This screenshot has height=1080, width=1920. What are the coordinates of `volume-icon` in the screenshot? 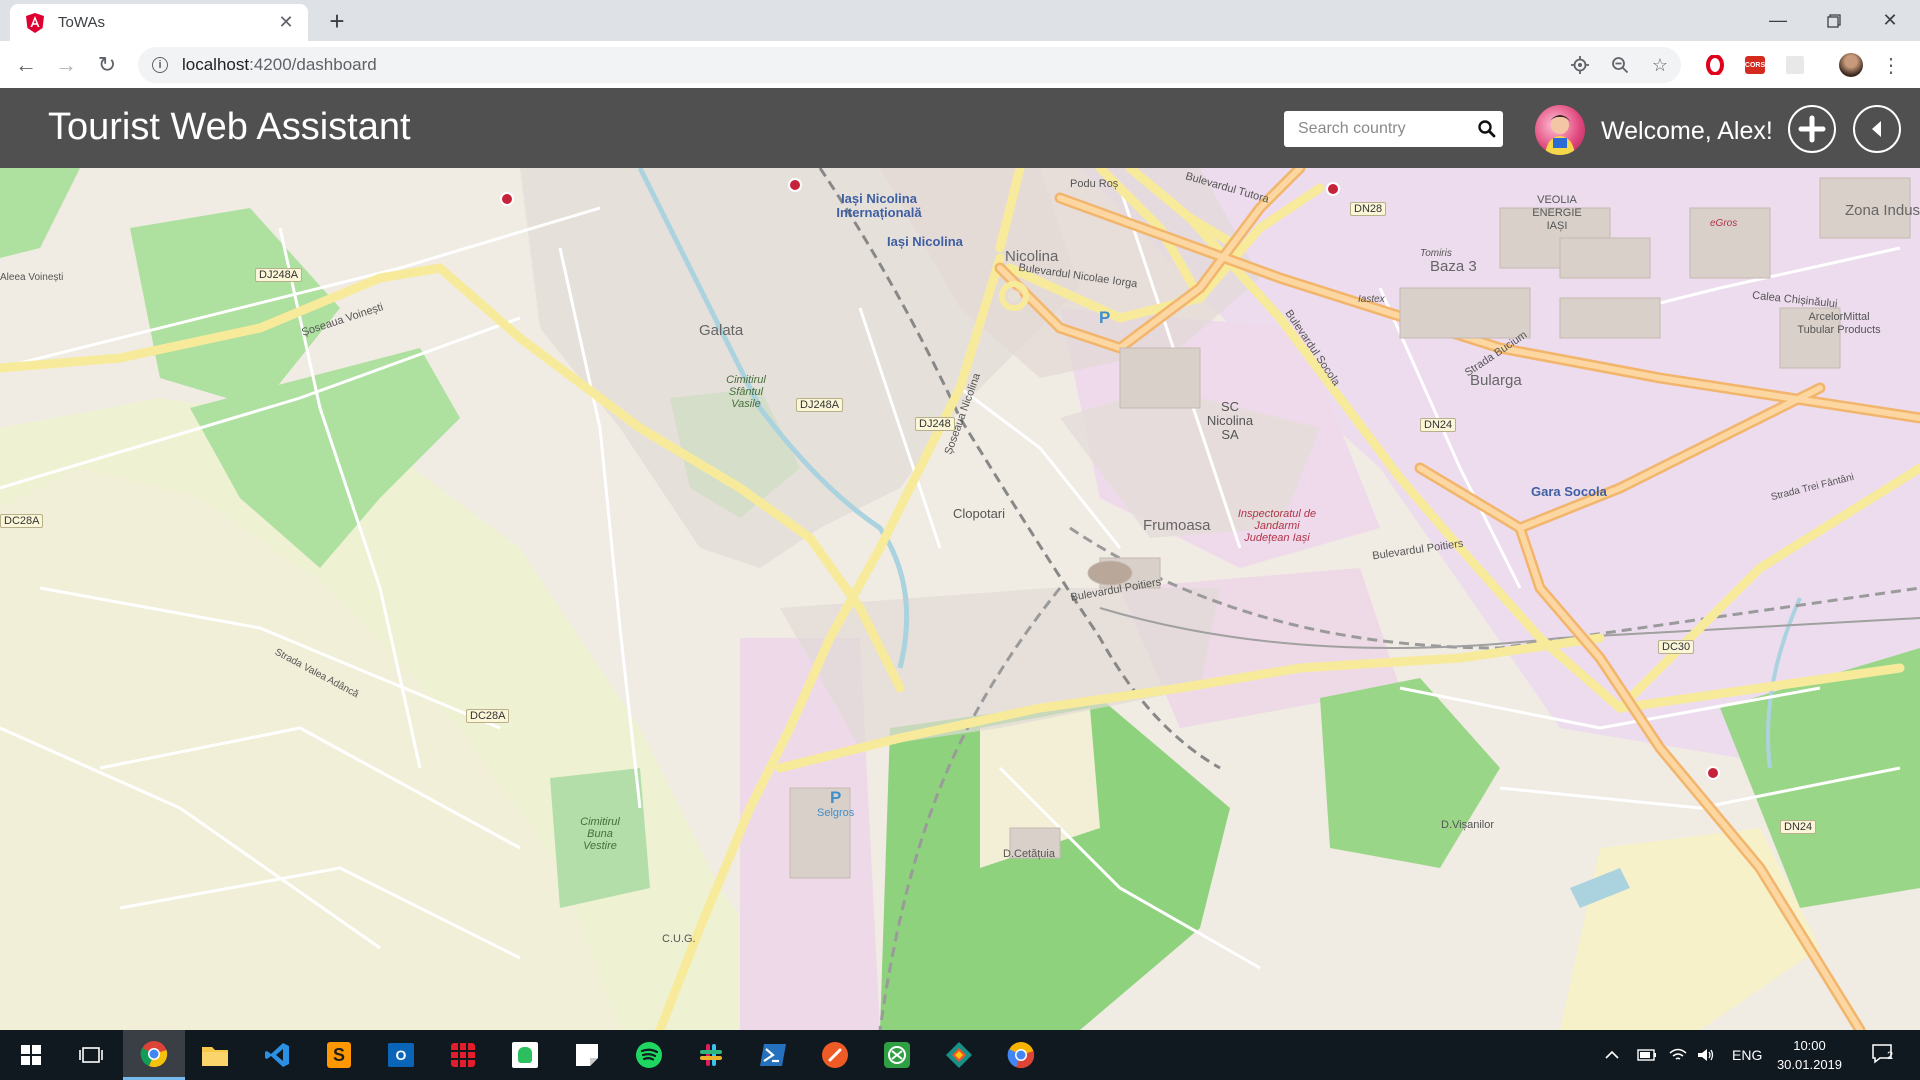 It's located at (1706, 1055).